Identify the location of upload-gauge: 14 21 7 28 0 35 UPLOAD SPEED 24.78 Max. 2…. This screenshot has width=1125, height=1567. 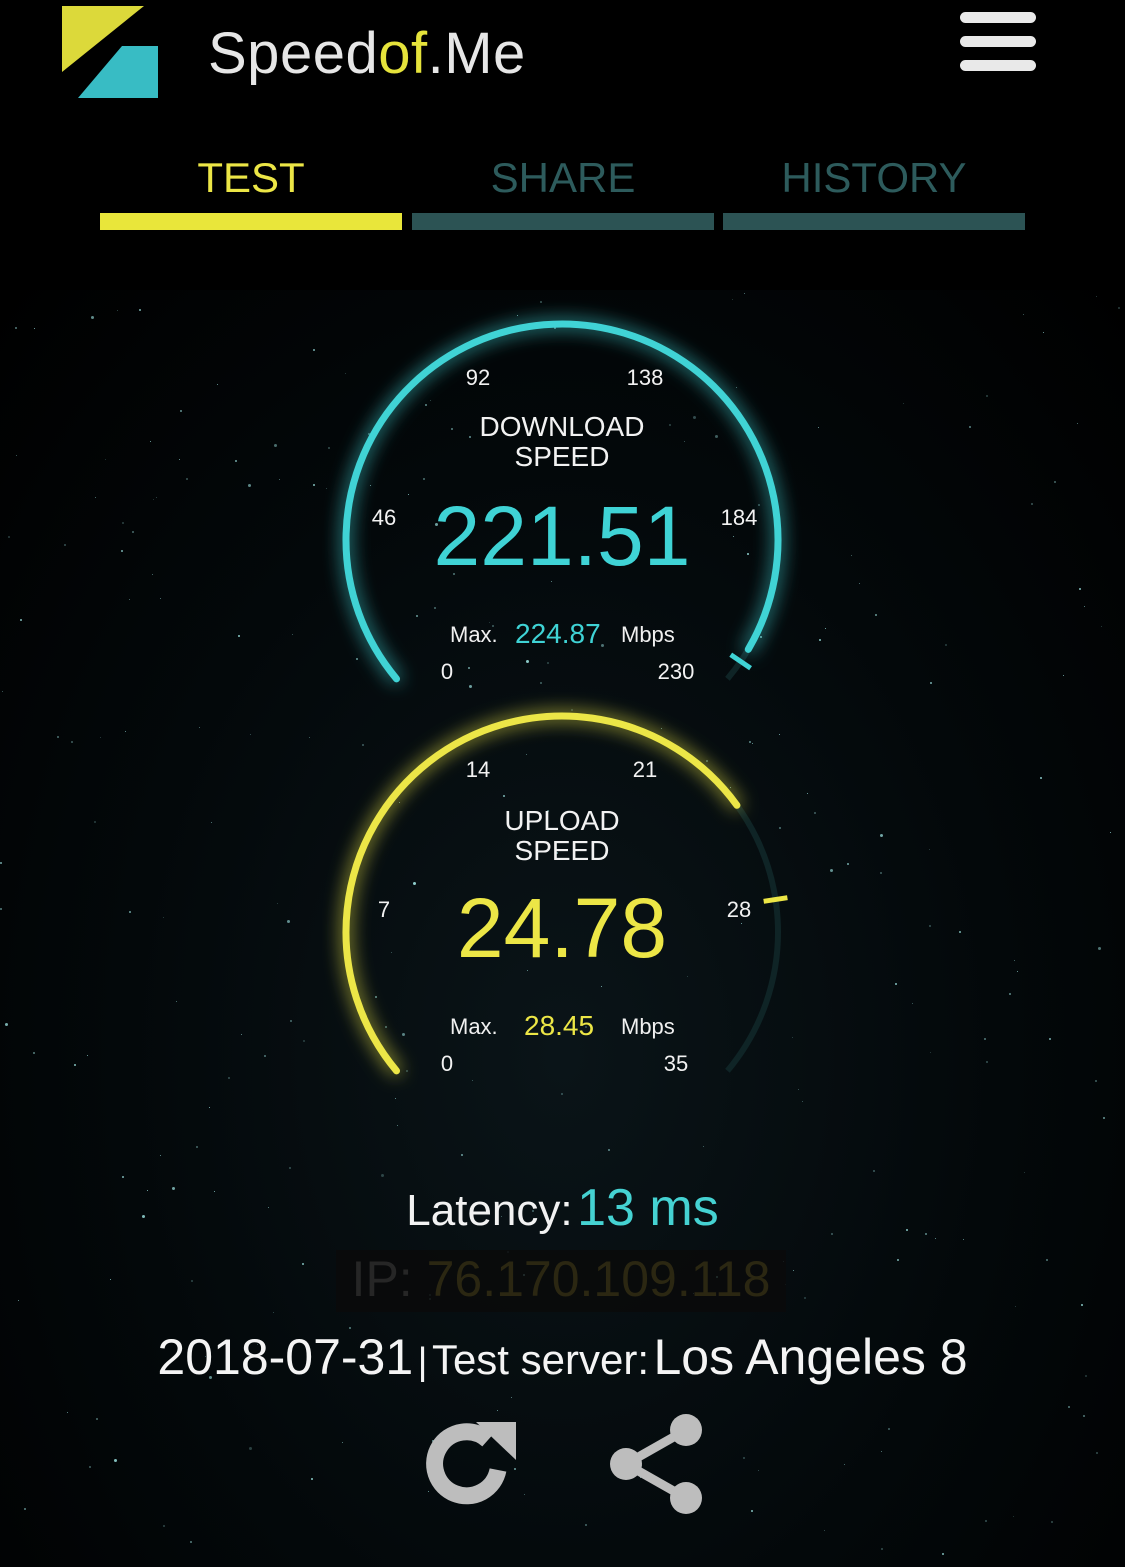
(562, 902).